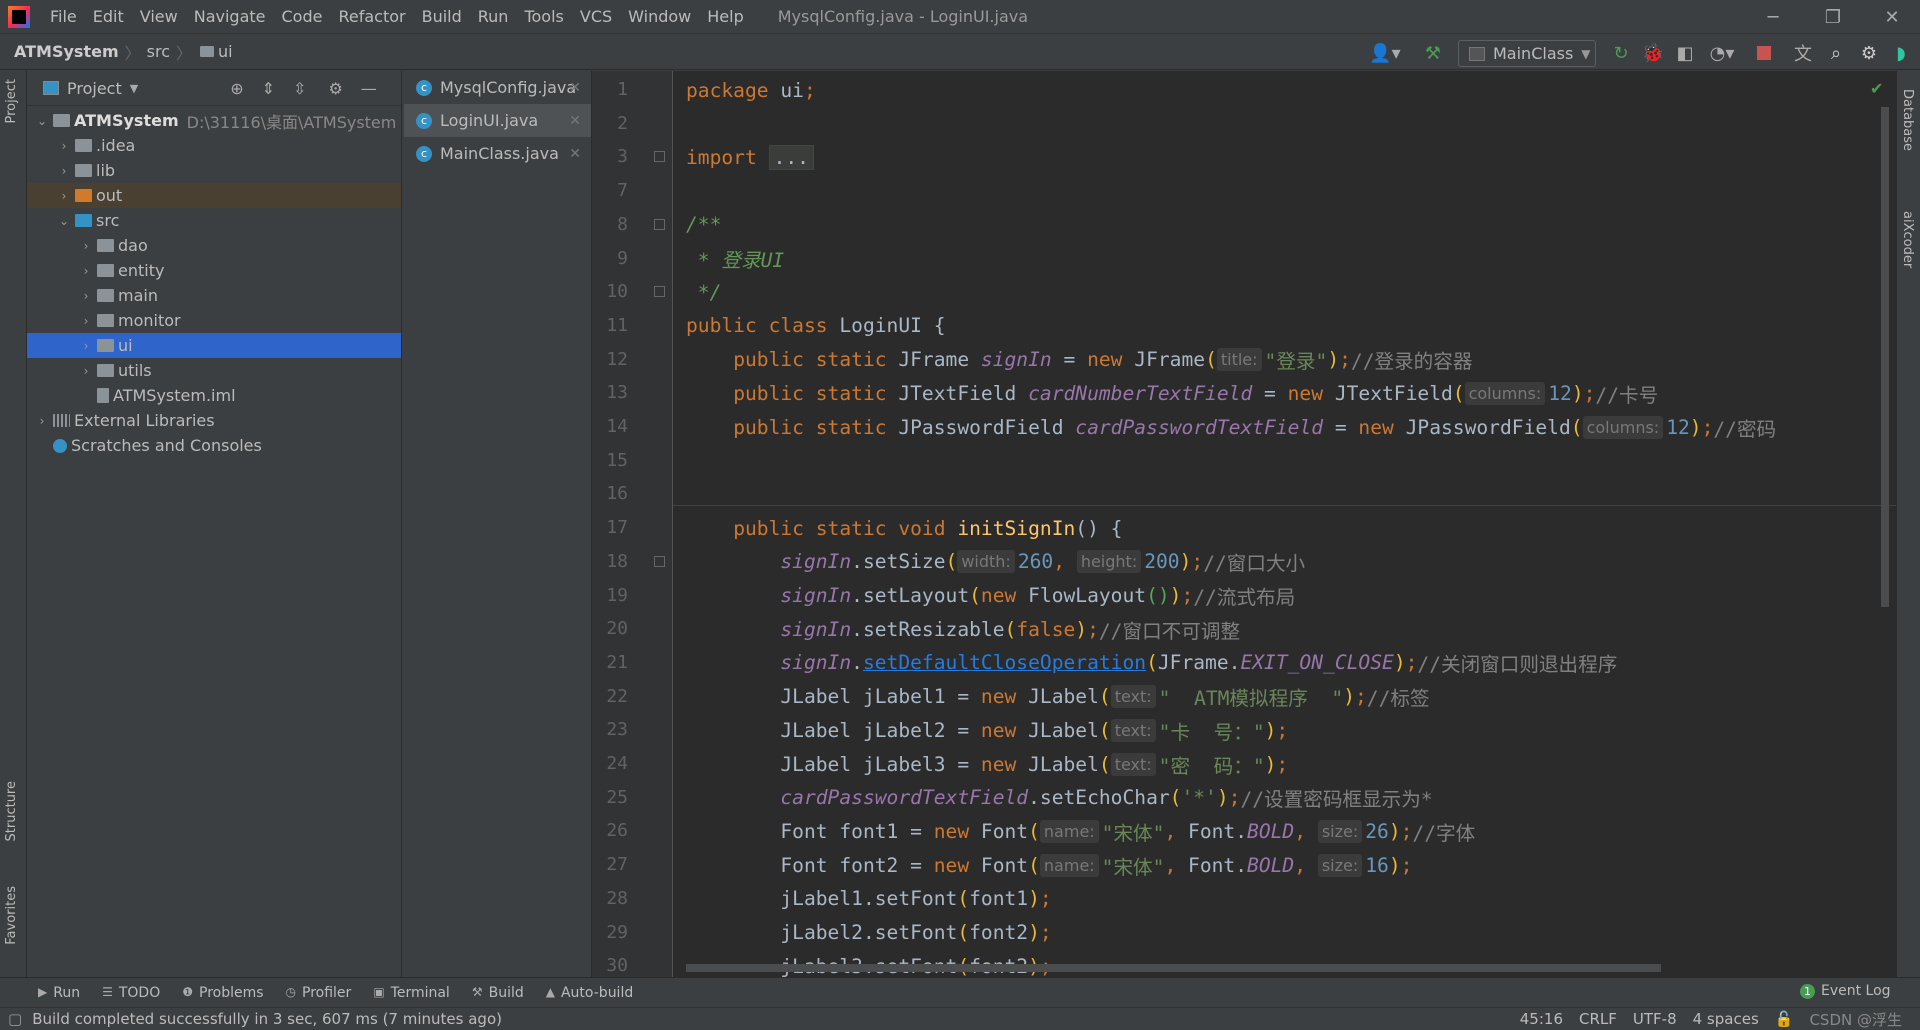 The image size is (1920, 1030). What do you see at coordinates (214, 120) in the screenshot?
I see `tree-item-atmsystem: ⌄ ATMSystem D:\31116\桌面\ATMSystem` at bounding box center [214, 120].